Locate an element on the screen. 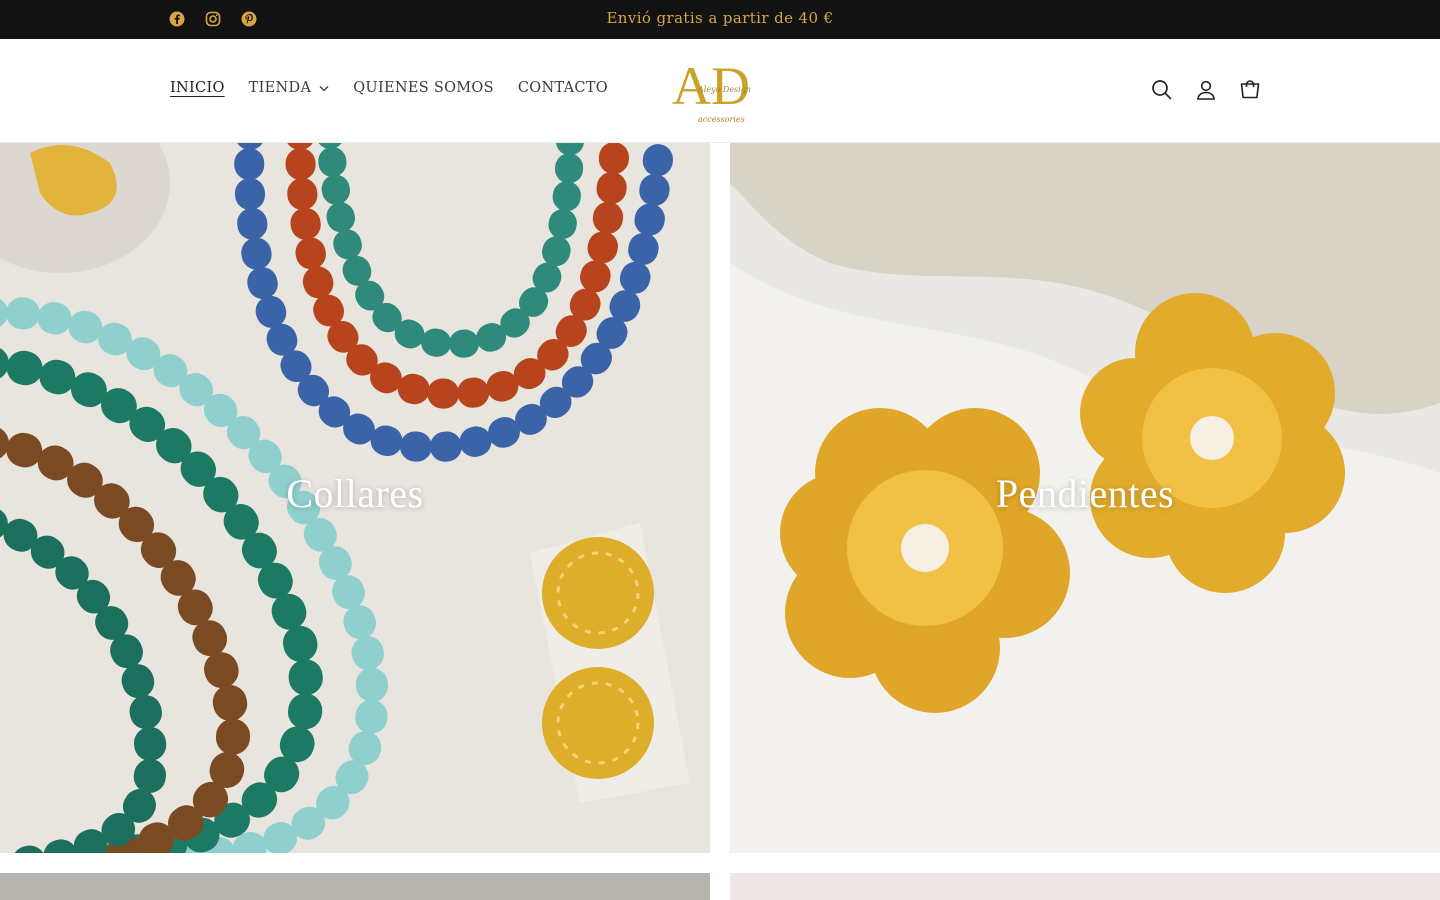 The width and height of the screenshot is (1440, 900). collection-tile-next-left is located at coordinates (355, 886).